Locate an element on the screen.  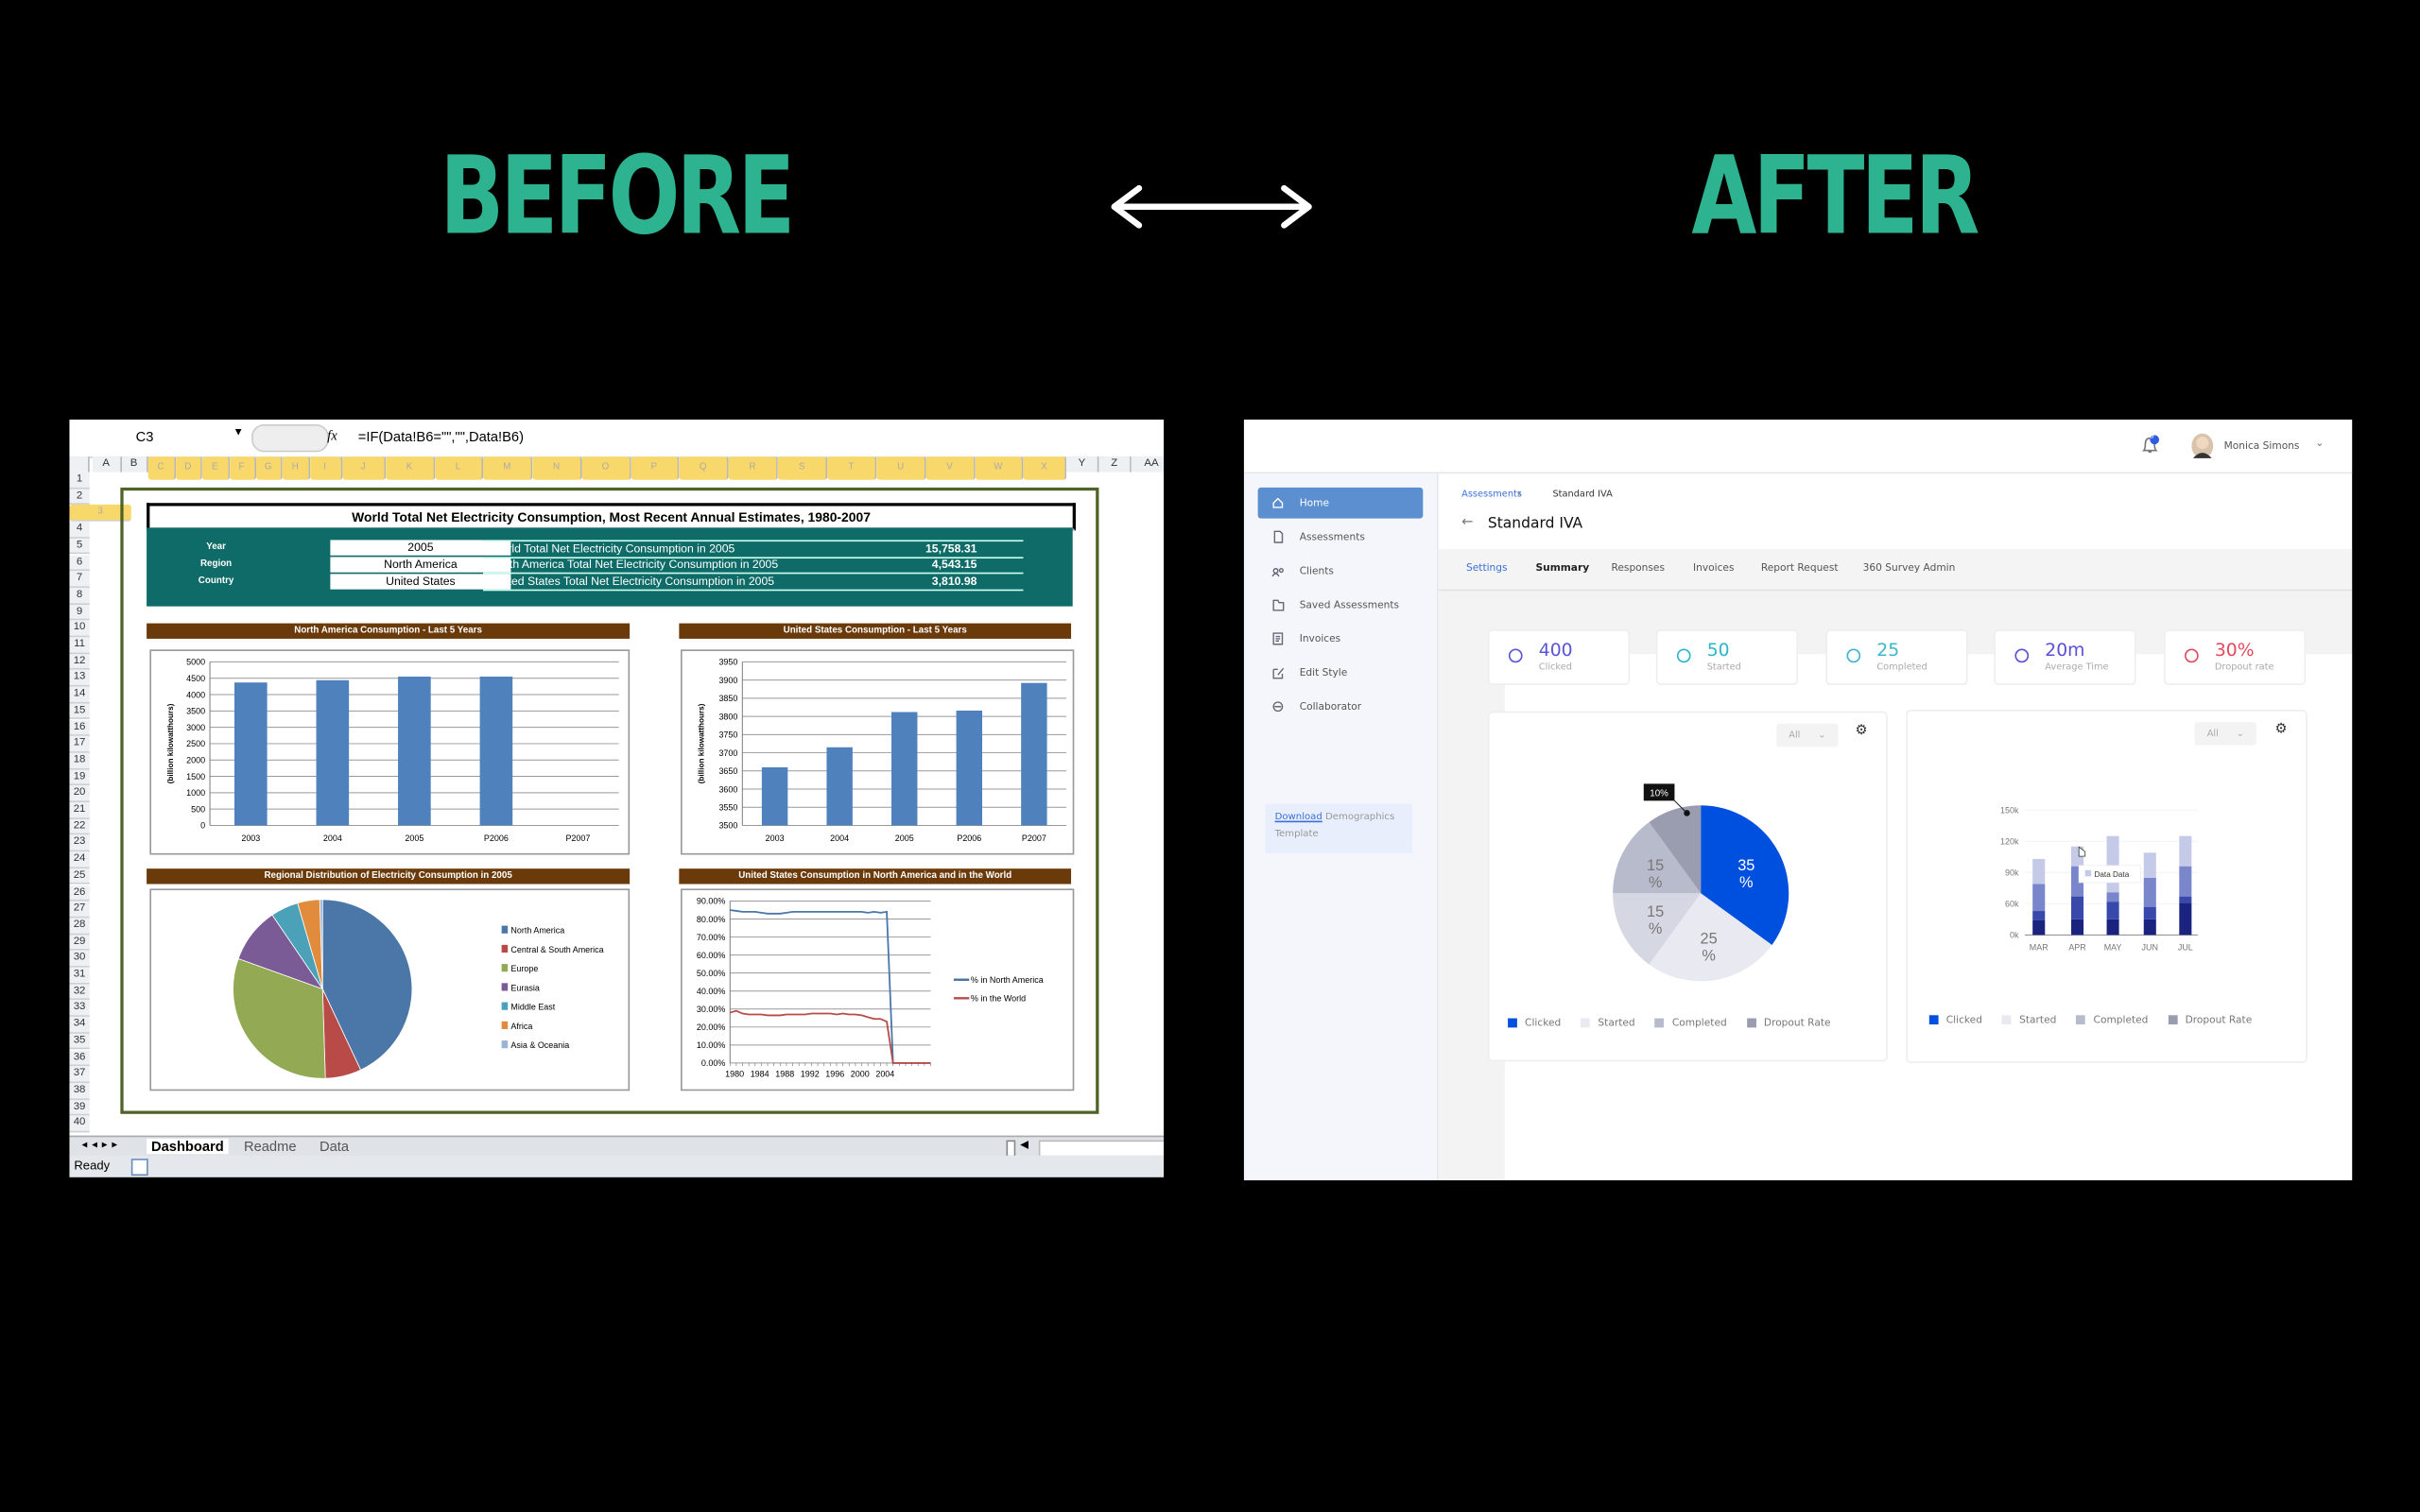
tab-report-request: Report Request is located at coordinates (1800, 567).